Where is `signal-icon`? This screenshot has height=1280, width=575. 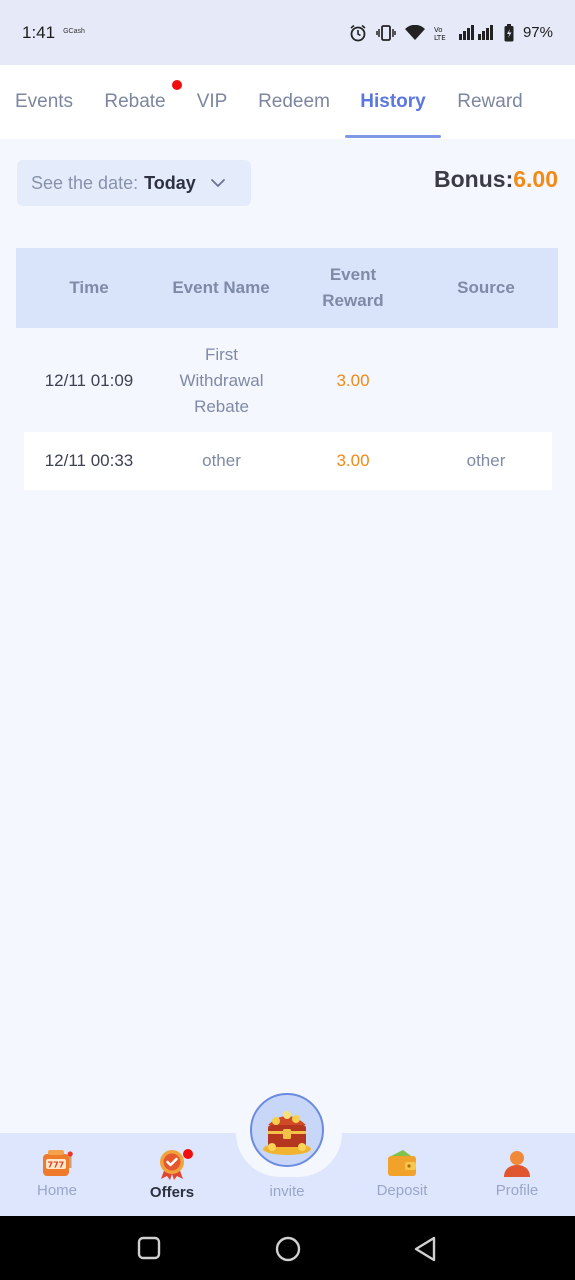 signal-icon is located at coordinates (475, 32).